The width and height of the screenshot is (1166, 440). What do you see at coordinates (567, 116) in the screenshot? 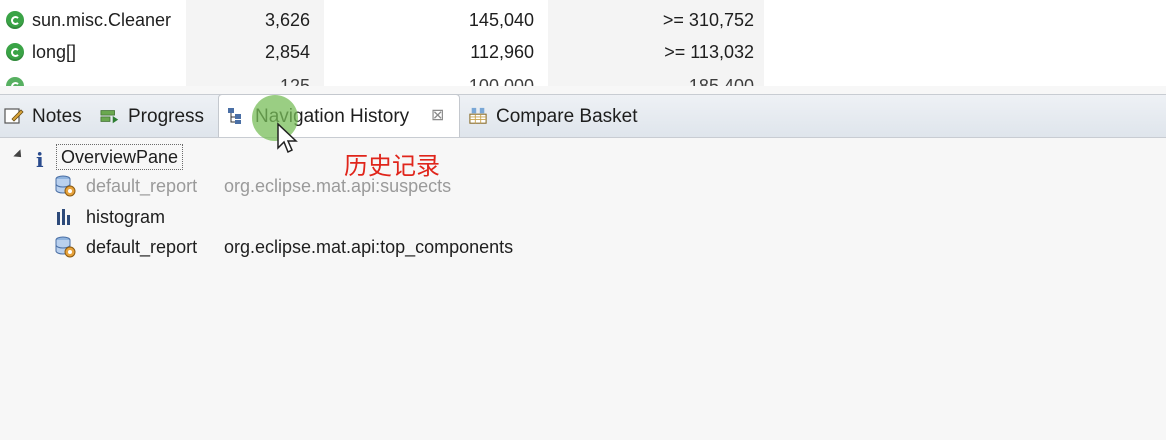
I see `tab-compare-basket-label: Compare Basket` at bounding box center [567, 116].